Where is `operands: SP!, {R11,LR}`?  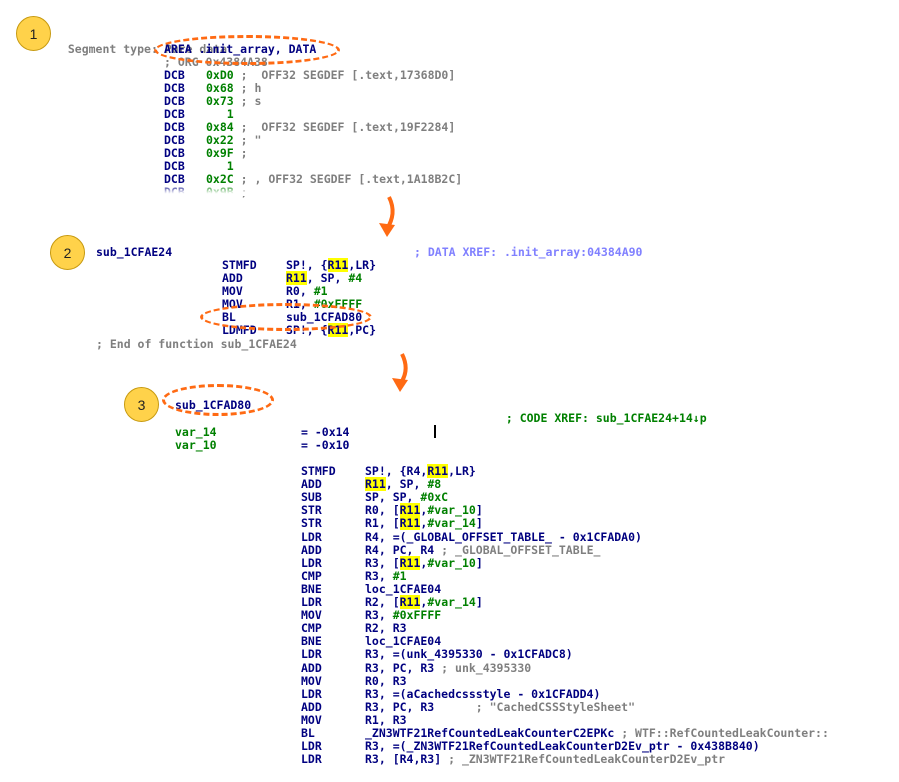
operands: SP!, {R11,LR} is located at coordinates (331, 265).